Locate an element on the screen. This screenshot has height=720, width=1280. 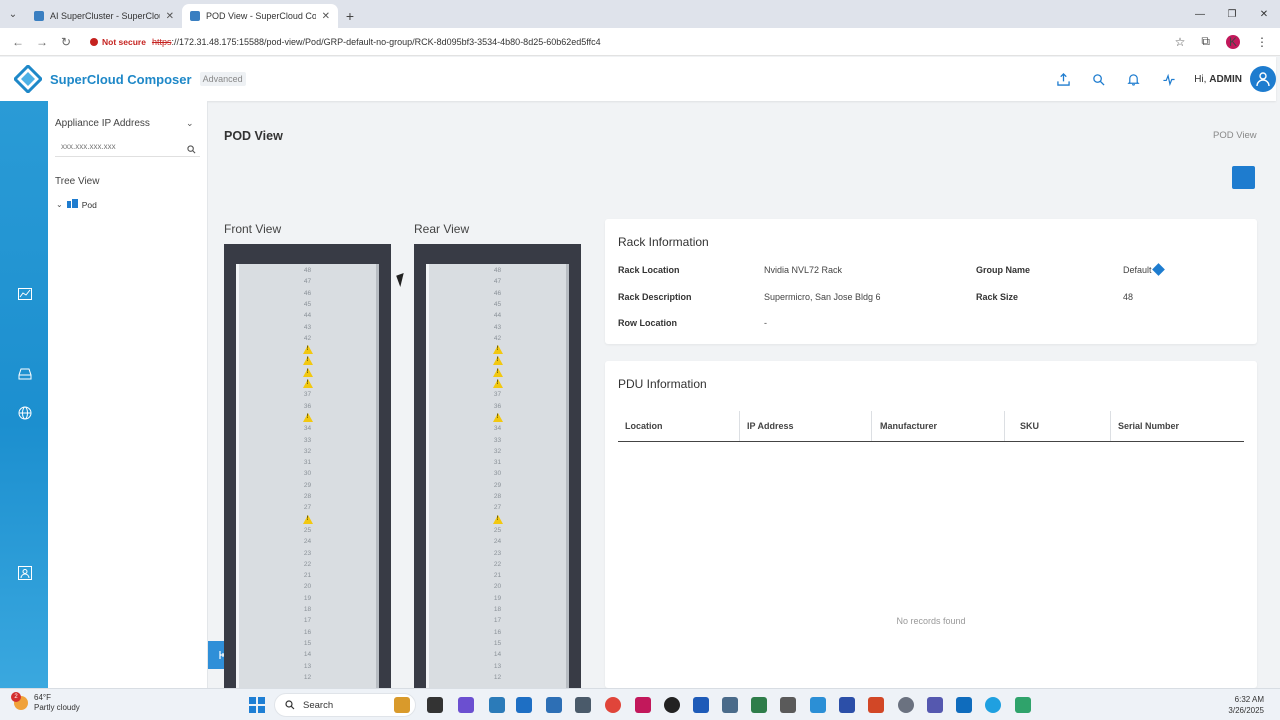
column-header: Location is located at coordinates (644, 426).